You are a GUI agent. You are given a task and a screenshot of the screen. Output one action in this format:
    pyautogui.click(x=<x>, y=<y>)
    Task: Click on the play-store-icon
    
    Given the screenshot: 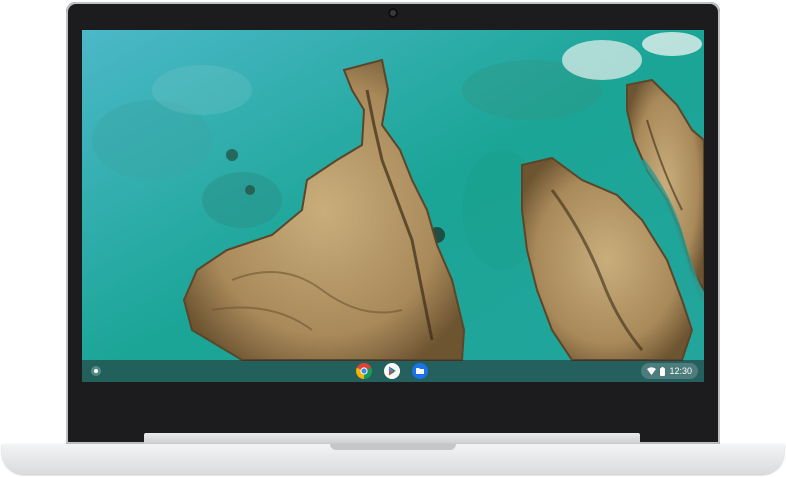 What is the action you would take?
    pyautogui.click(x=392, y=371)
    